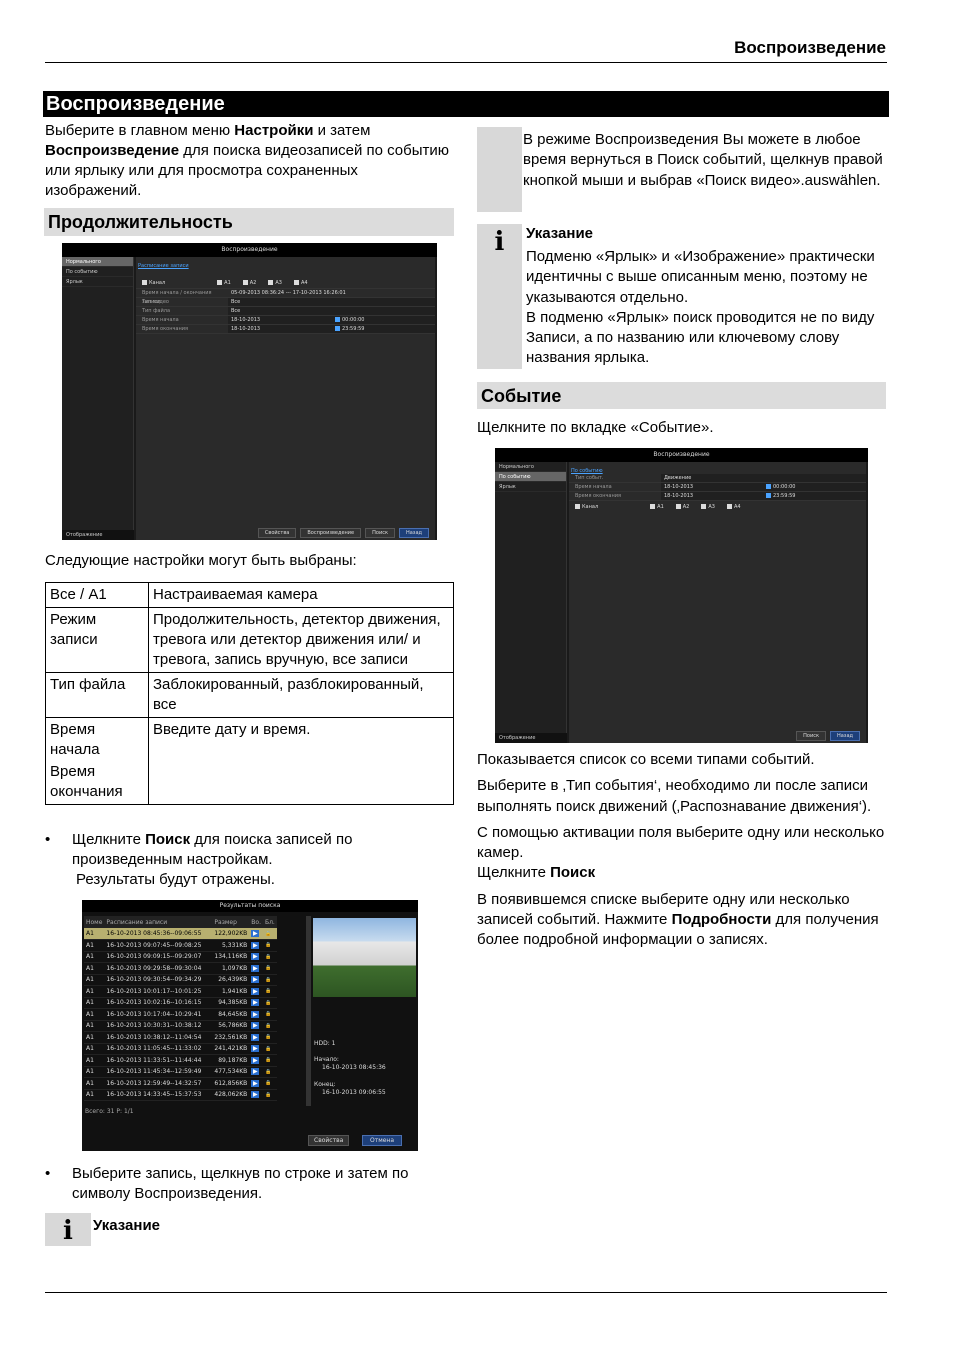 The height and width of the screenshot is (1350, 954). I want to click on dvr1-cam-1: A1, so click(224, 282).